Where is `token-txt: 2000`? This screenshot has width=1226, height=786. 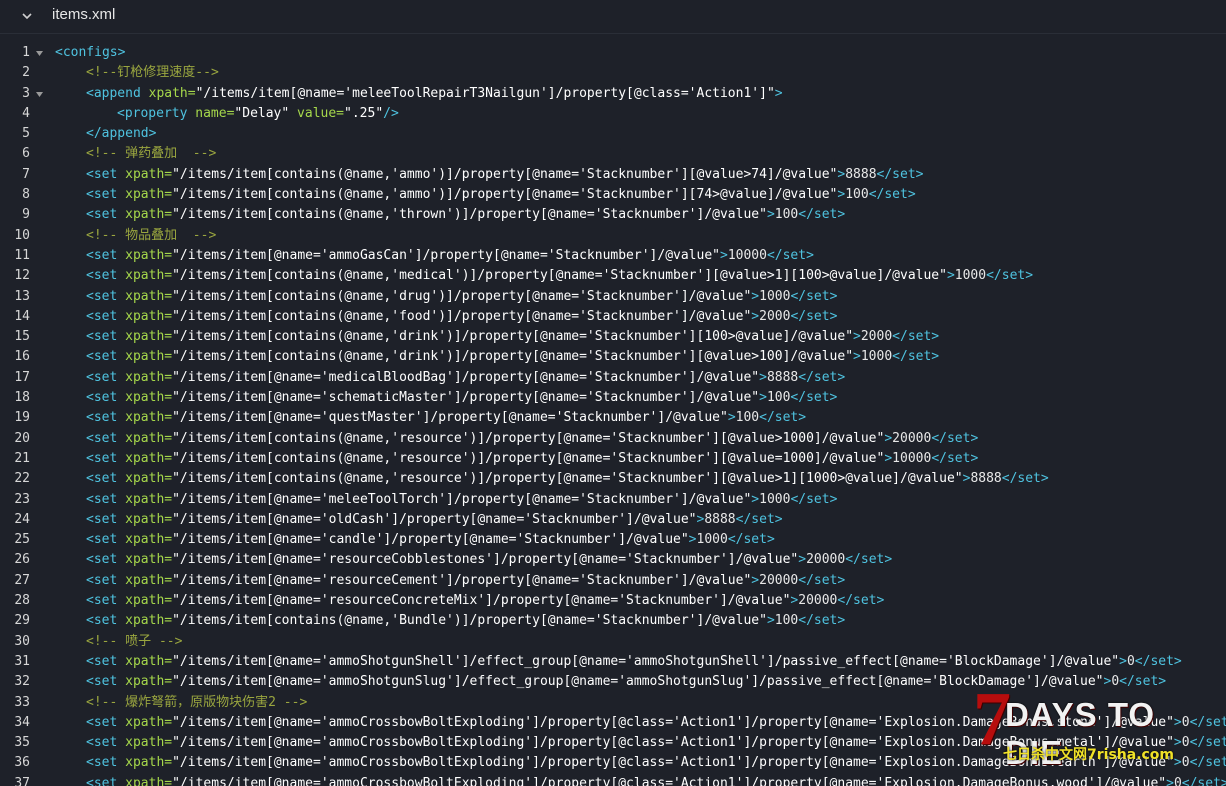 token-txt: 2000 is located at coordinates (775, 316).